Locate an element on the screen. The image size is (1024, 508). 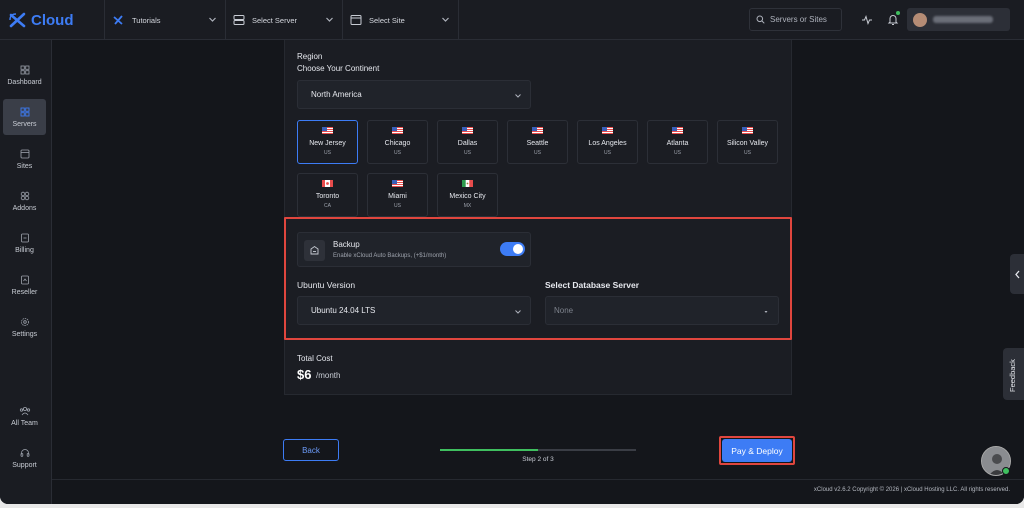
backup-title: Backup is located at coordinates (346, 244).